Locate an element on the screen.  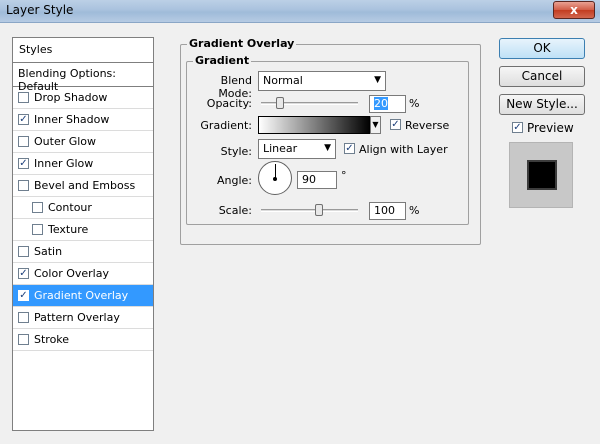
style-item-label: Gradient Overlay is located at coordinates (81, 295).